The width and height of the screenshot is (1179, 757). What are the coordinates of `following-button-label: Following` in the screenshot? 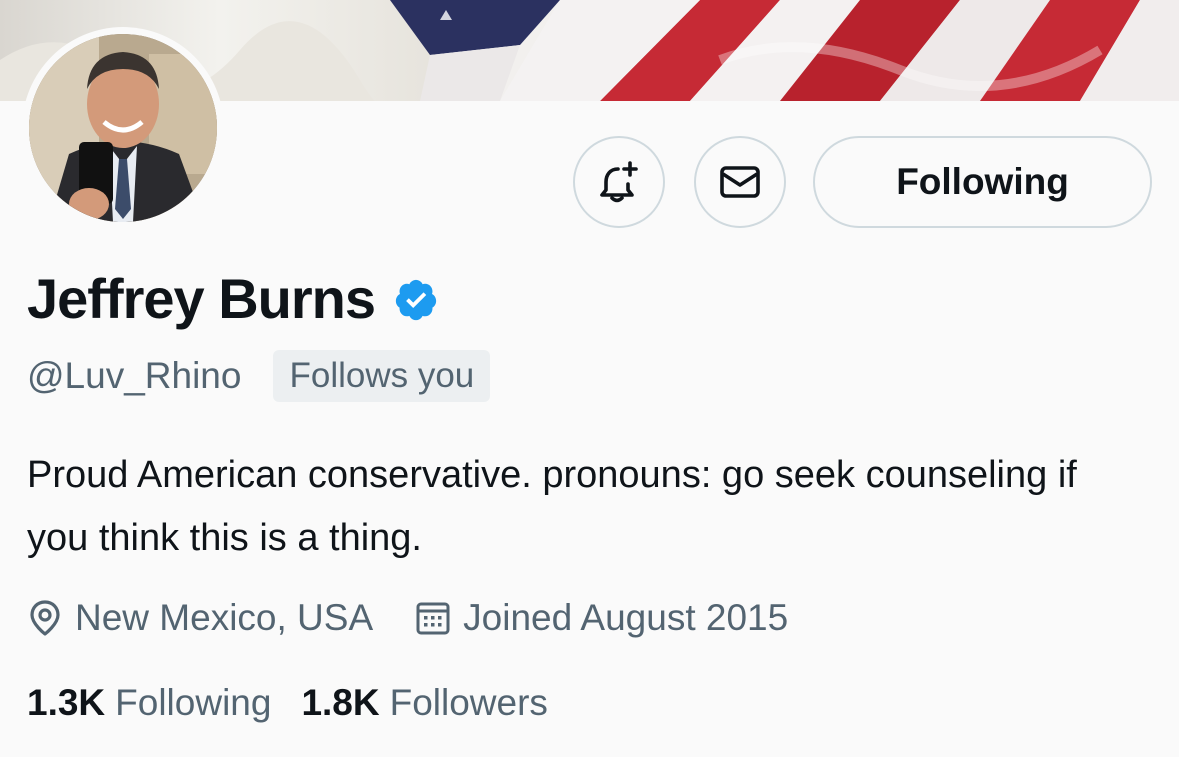 It's located at (982, 181).